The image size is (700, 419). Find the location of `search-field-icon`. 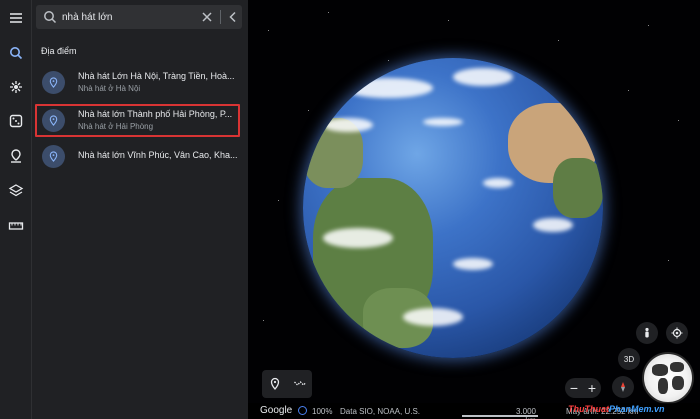

search-field-icon is located at coordinates (50, 17).